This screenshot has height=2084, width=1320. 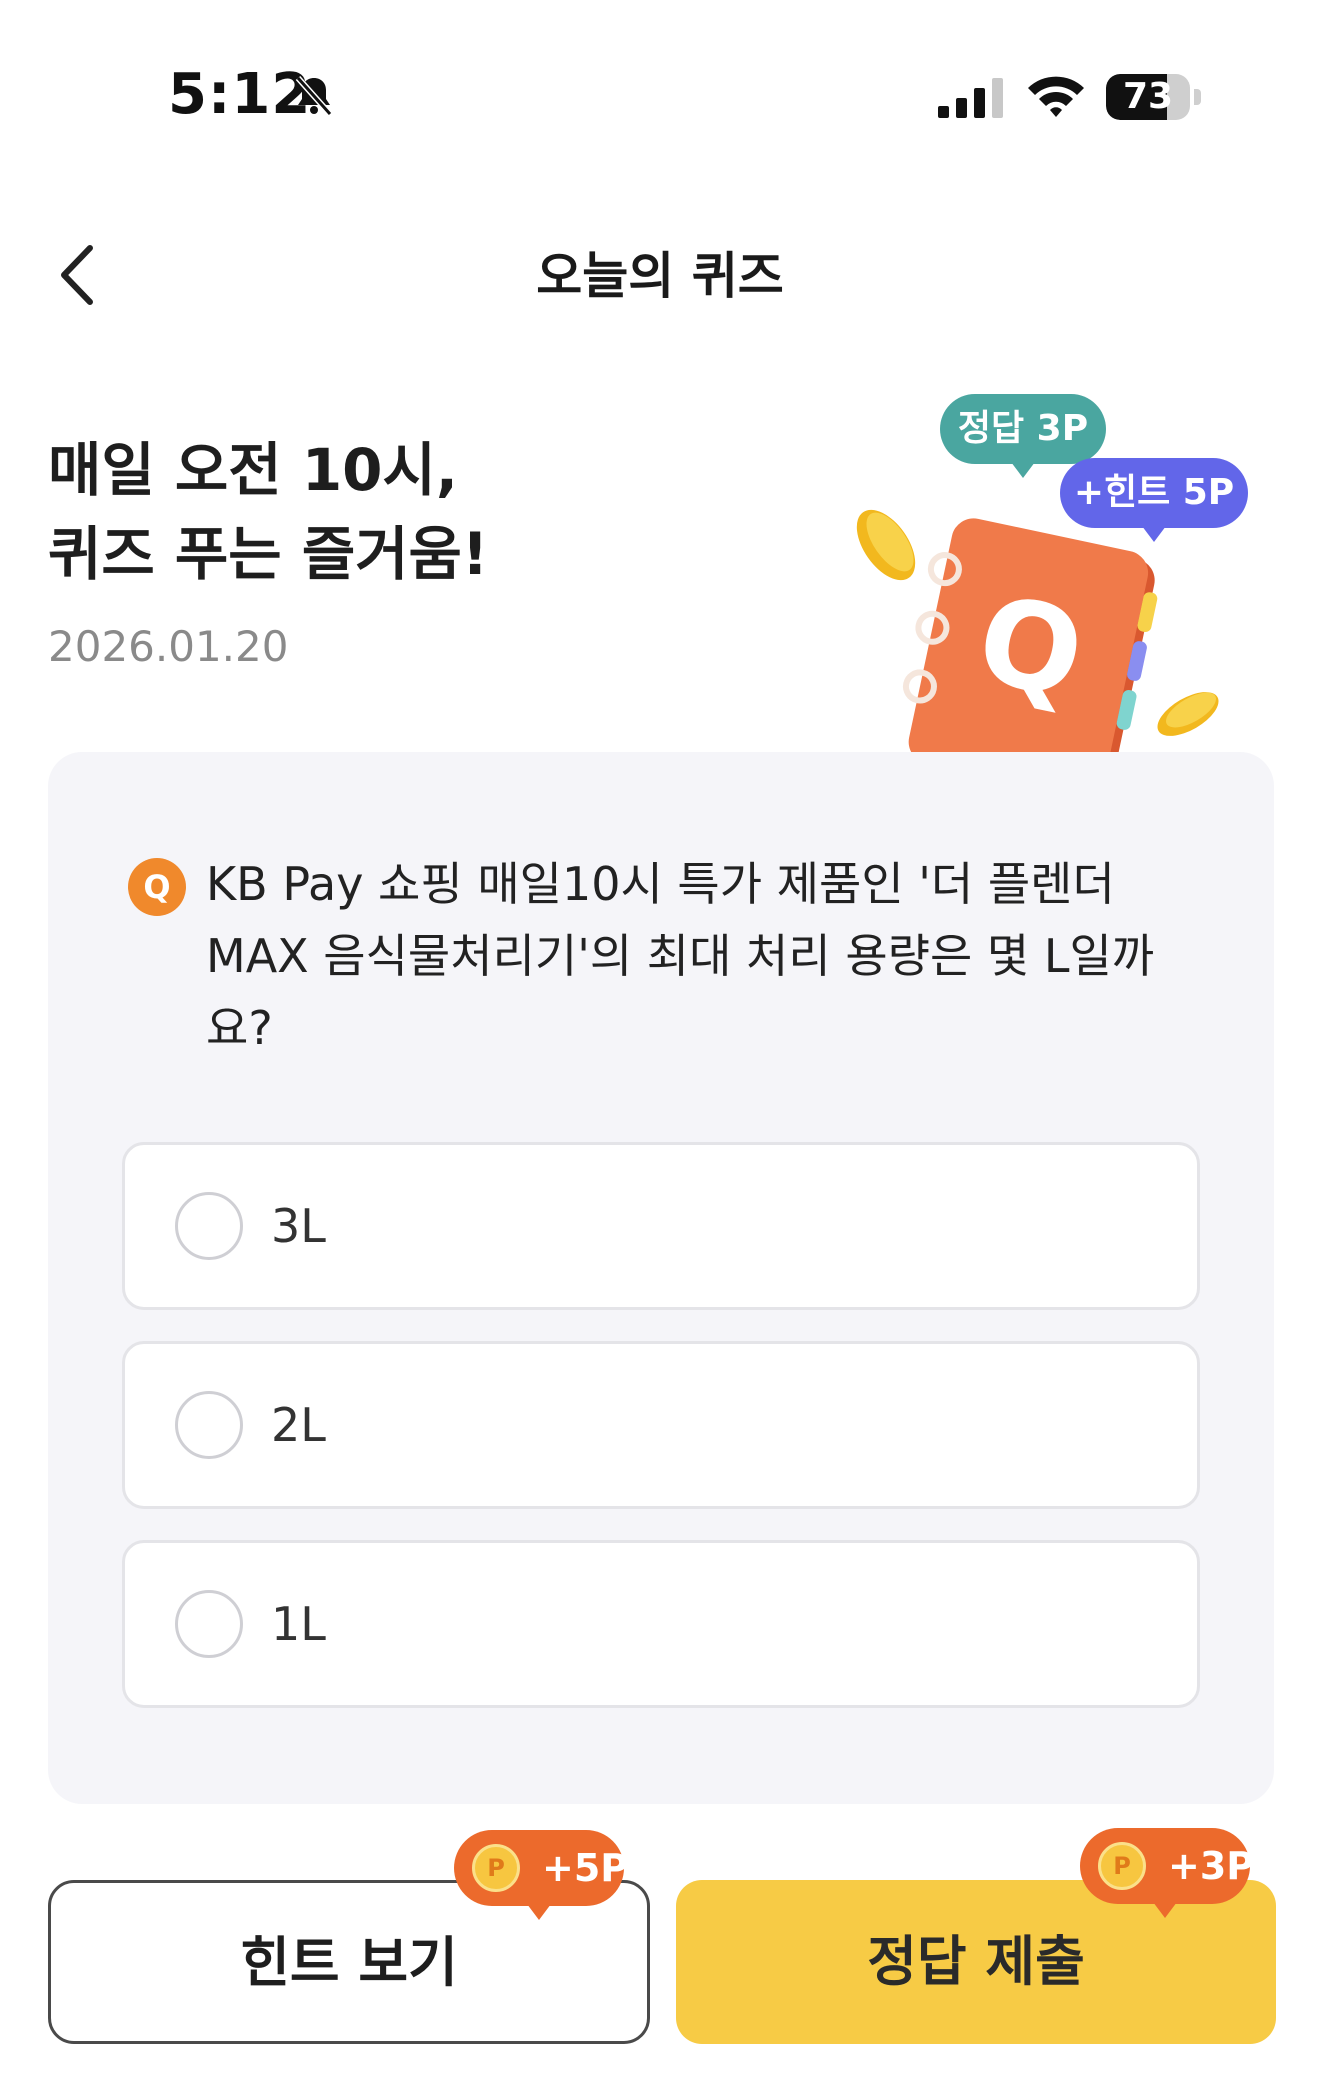 What do you see at coordinates (1056, 96) in the screenshot?
I see `wifi-icon` at bounding box center [1056, 96].